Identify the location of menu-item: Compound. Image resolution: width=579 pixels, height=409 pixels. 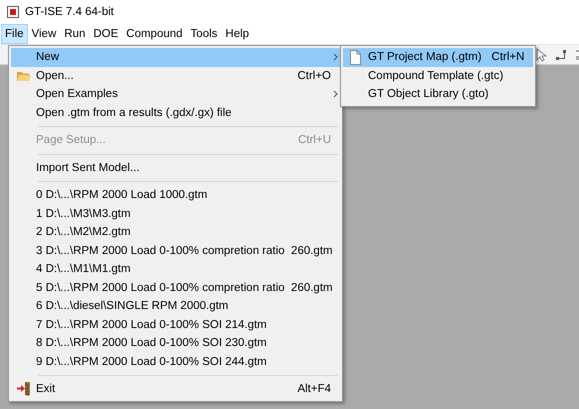
(154, 34).